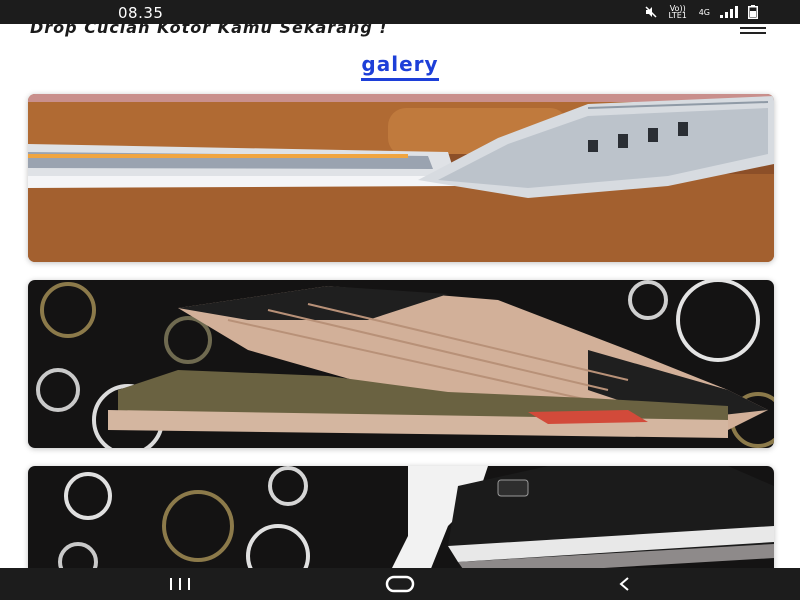 This screenshot has height=600, width=800. I want to click on system-nav-bar, so click(400, 584).